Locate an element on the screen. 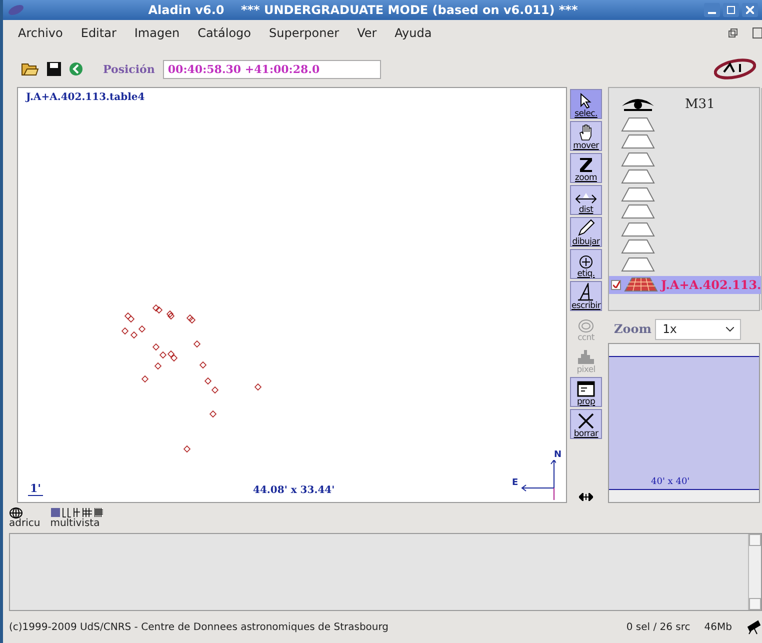 The height and width of the screenshot is (643, 762). scale-label: 1' is located at coordinates (36, 489).